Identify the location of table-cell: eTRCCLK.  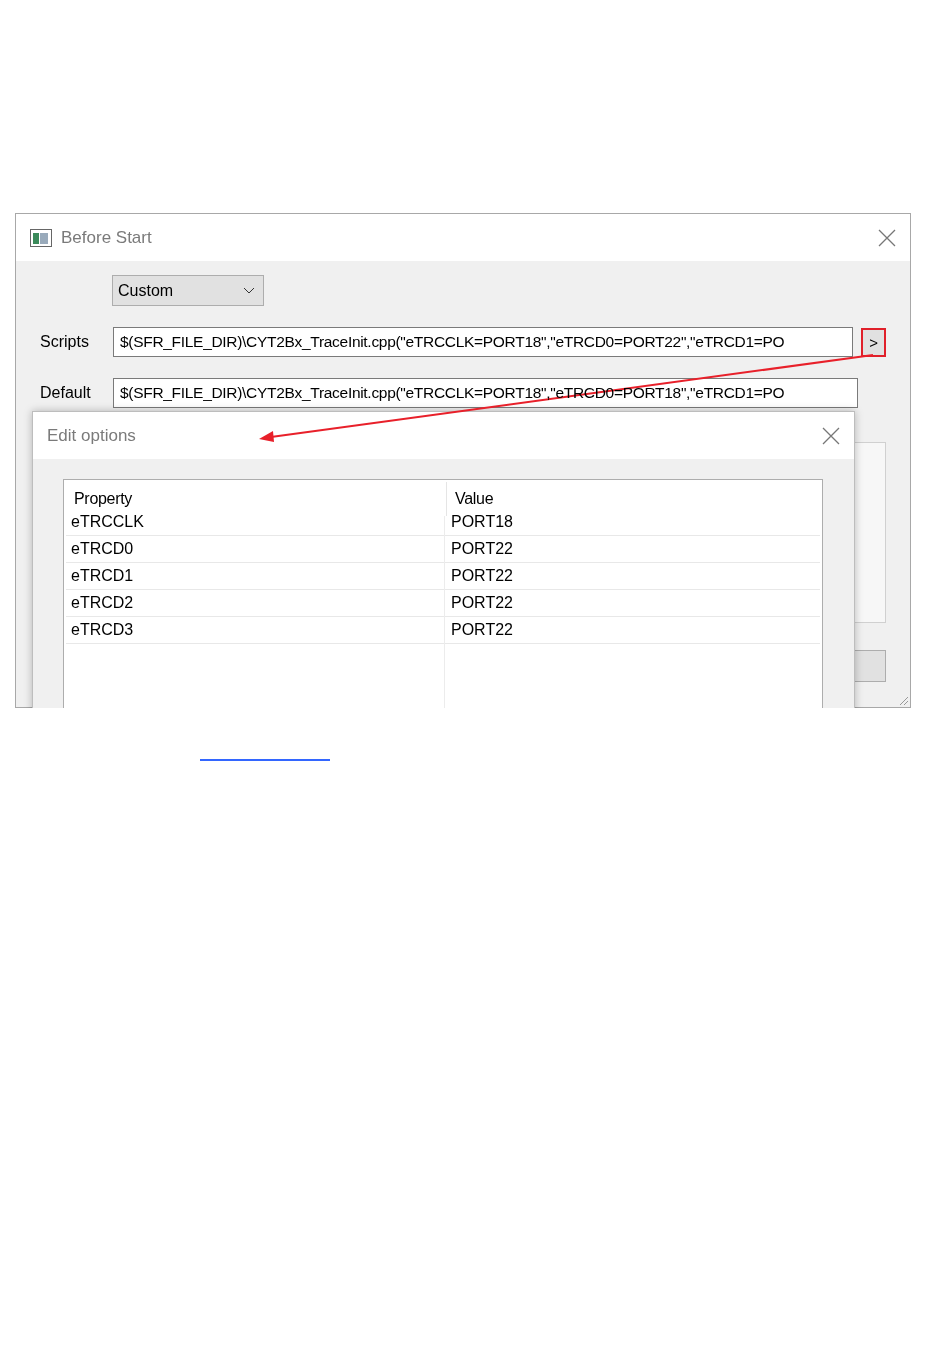
(256, 522).